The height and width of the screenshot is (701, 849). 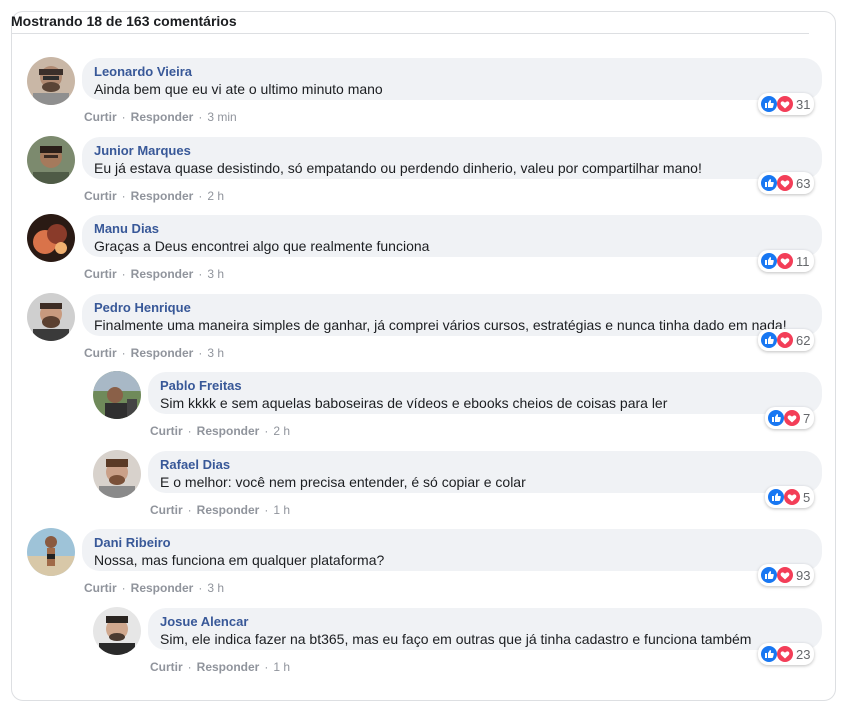 I want to click on reactions-badge: 23, so click(x=786, y=654).